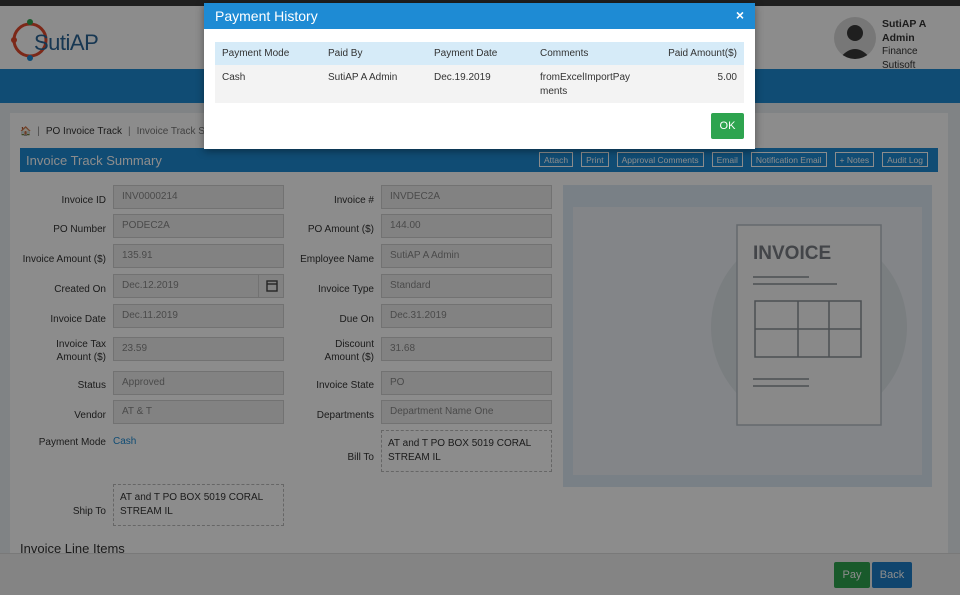 This screenshot has height=595, width=960. Describe the element at coordinates (693, 53) in the screenshot. I see `column-paid-amount: Paid Amount($)` at that location.